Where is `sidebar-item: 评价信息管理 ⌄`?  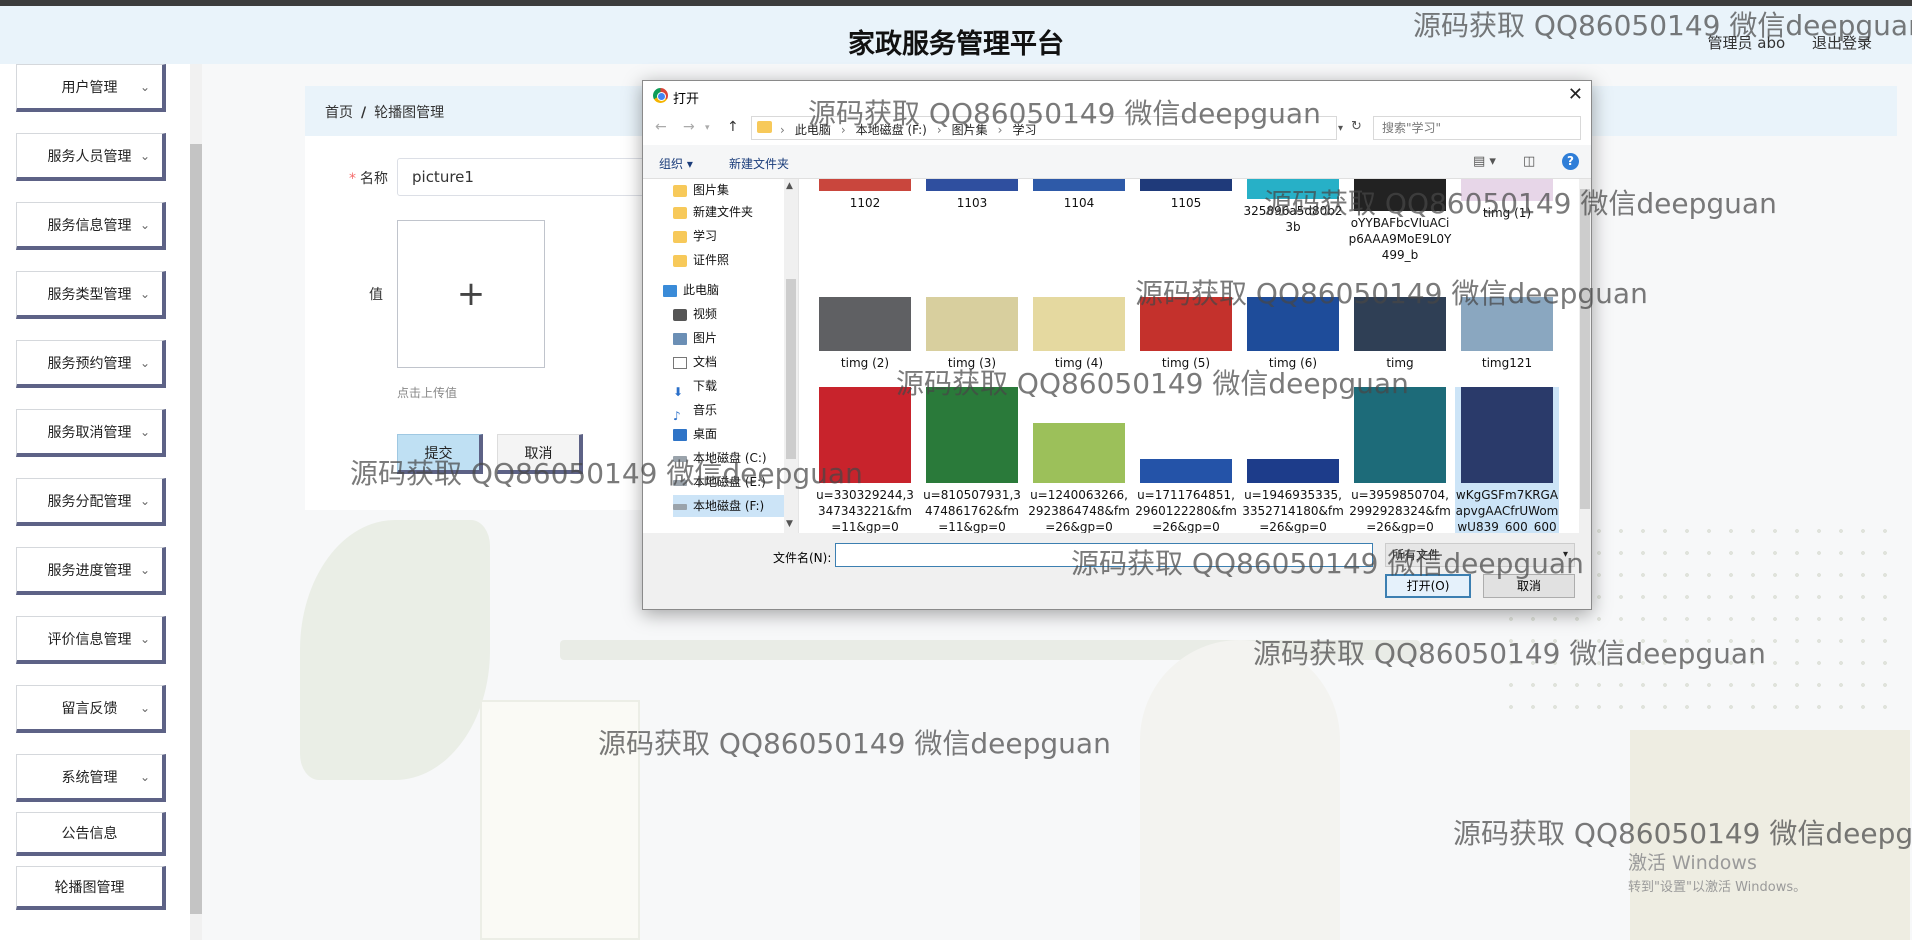 sidebar-item: 评价信息管理 ⌄ is located at coordinates (91, 640).